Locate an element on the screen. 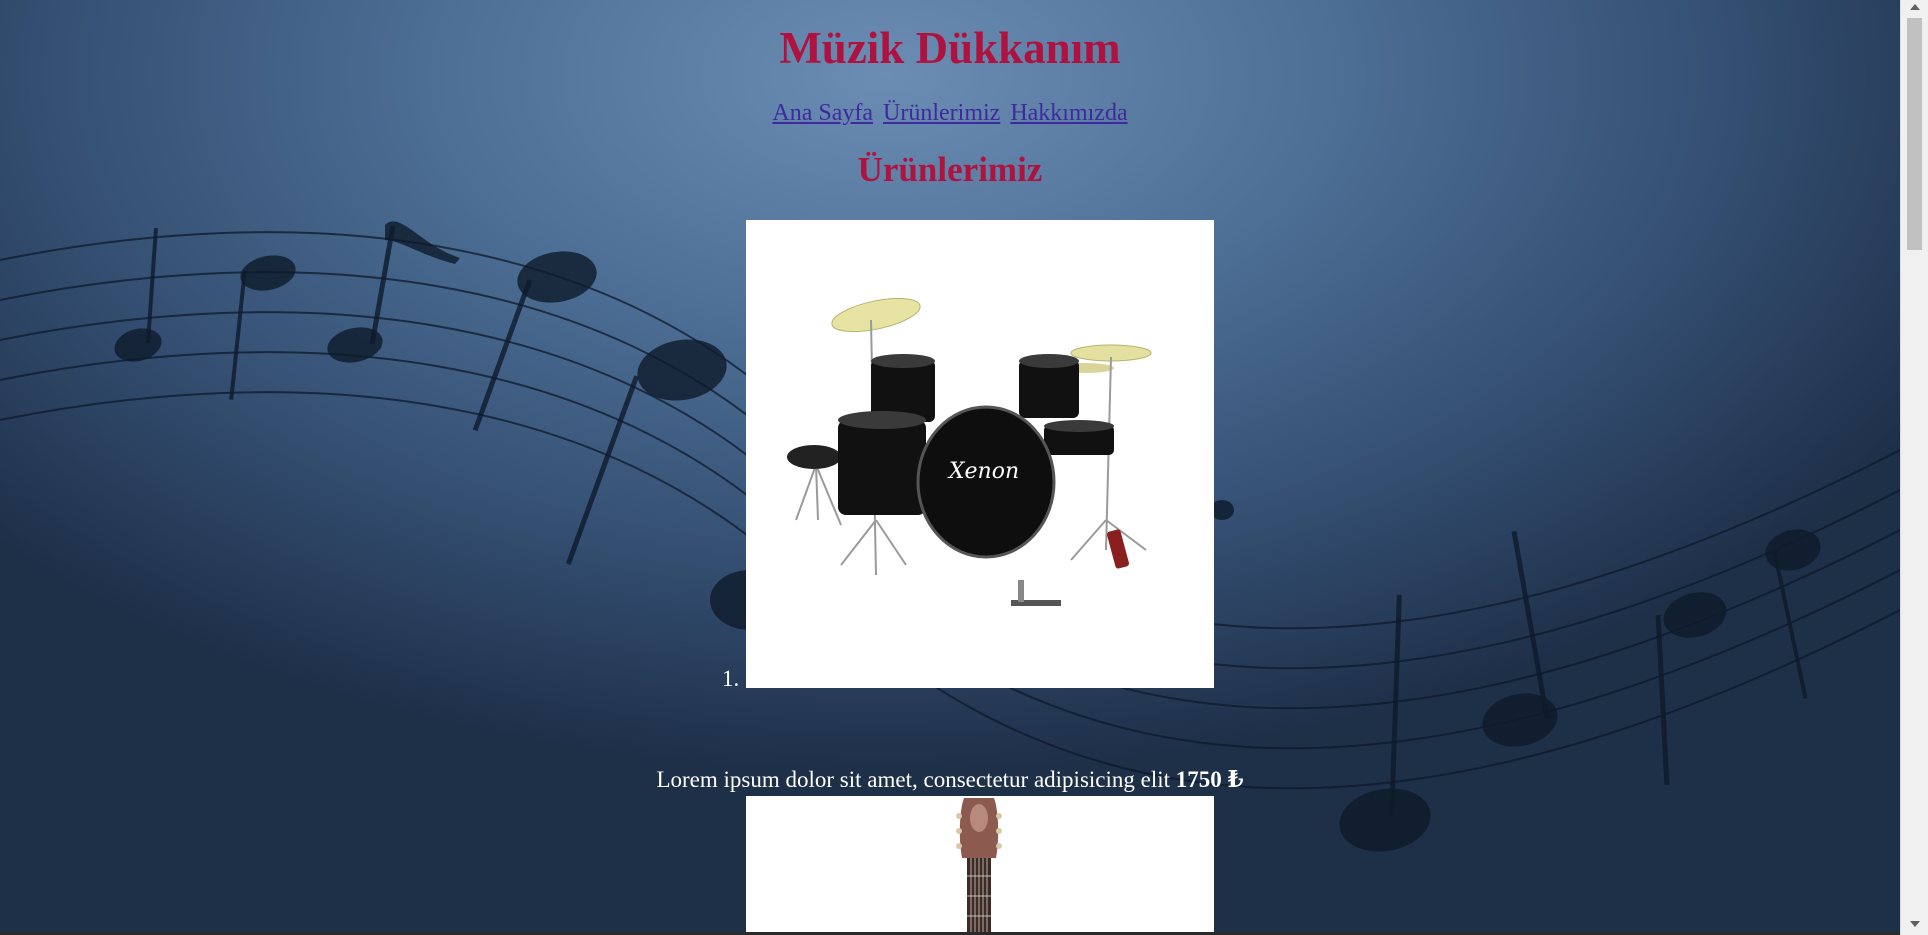  product-price: 1750 ₺ is located at coordinates (1209, 779).